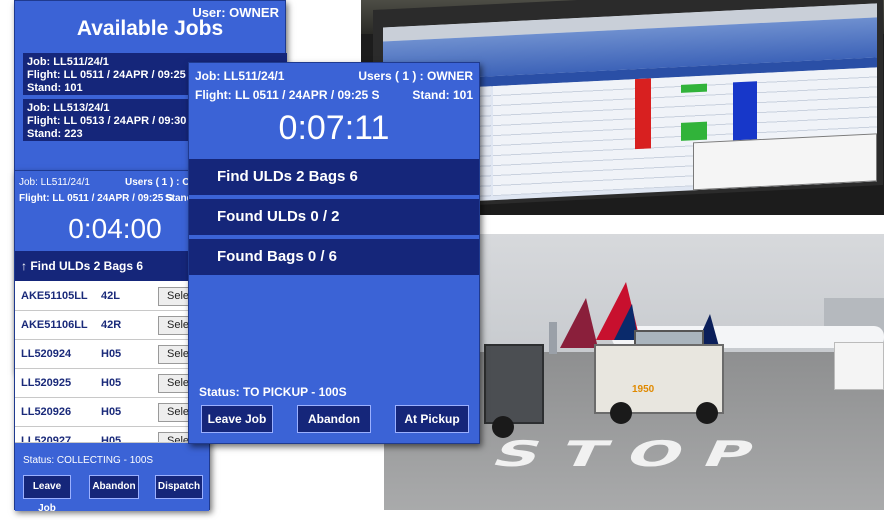 The height and width of the screenshot is (520, 884). I want to click on item-id: AKE51105LL, so click(54, 296).